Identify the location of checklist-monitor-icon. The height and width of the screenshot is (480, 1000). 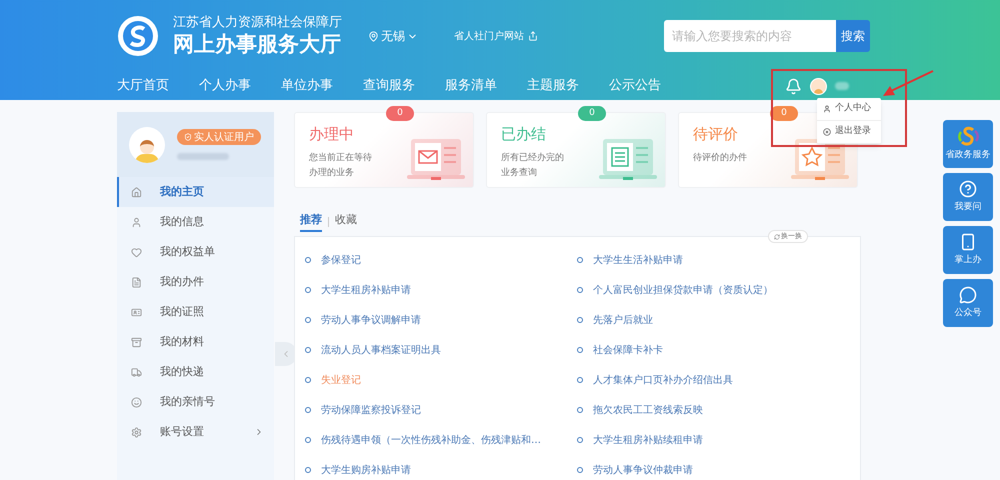
(628, 160).